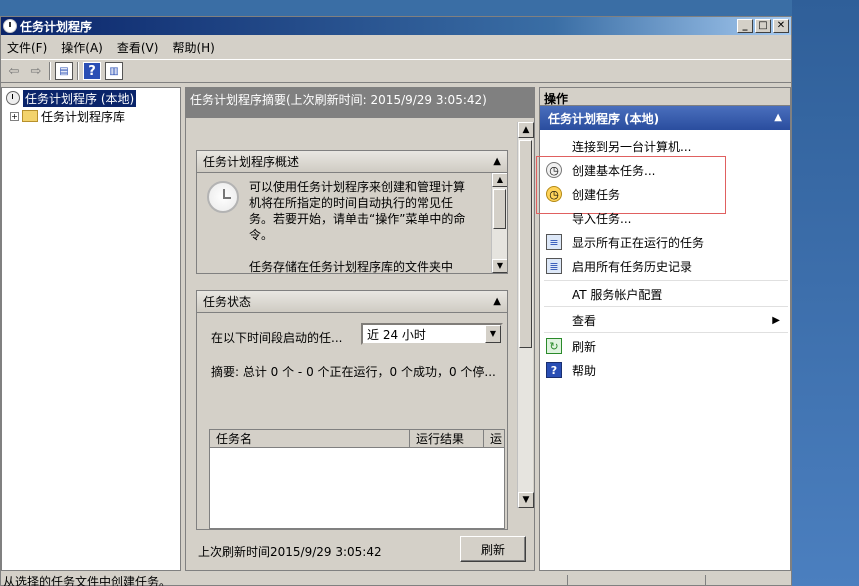 This screenshot has width=859, height=586. Describe the element at coordinates (494, 438) in the screenshot. I see `column-run: 运` at that location.